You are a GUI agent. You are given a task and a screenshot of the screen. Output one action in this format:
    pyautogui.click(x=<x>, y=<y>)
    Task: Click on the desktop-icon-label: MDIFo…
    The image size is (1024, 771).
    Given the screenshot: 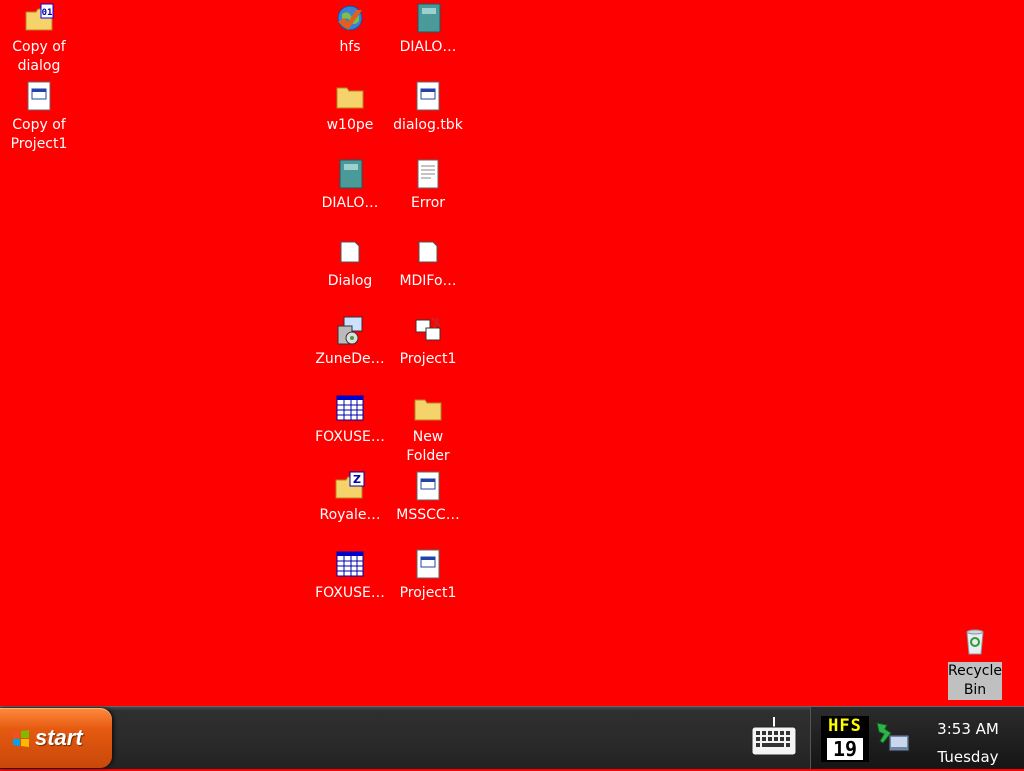 What is the action you would take?
    pyautogui.click(x=428, y=281)
    